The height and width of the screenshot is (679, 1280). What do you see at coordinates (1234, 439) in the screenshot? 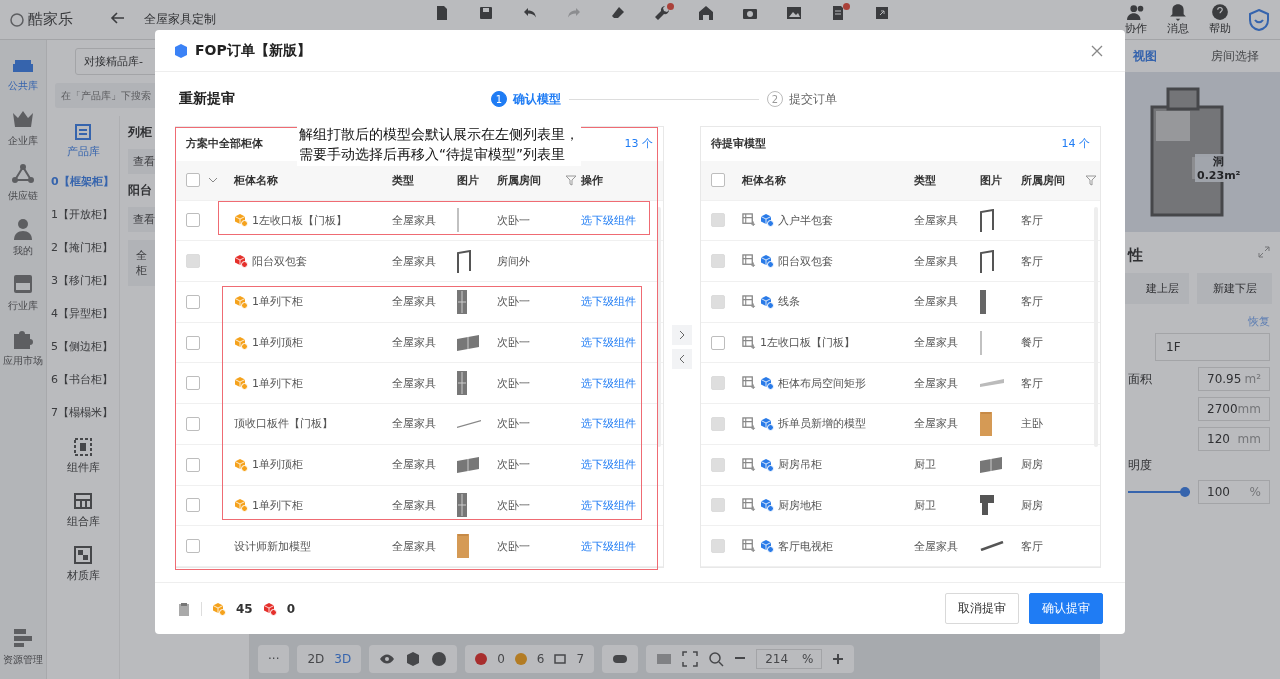
I see `number-field: 120 mm` at bounding box center [1234, 439].